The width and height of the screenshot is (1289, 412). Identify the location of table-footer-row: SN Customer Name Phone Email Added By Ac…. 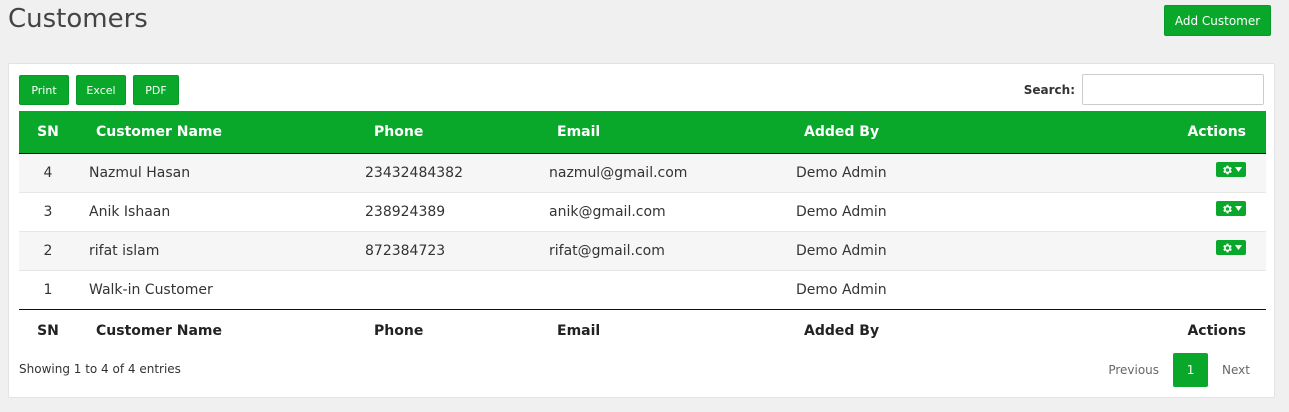
(642, 330).